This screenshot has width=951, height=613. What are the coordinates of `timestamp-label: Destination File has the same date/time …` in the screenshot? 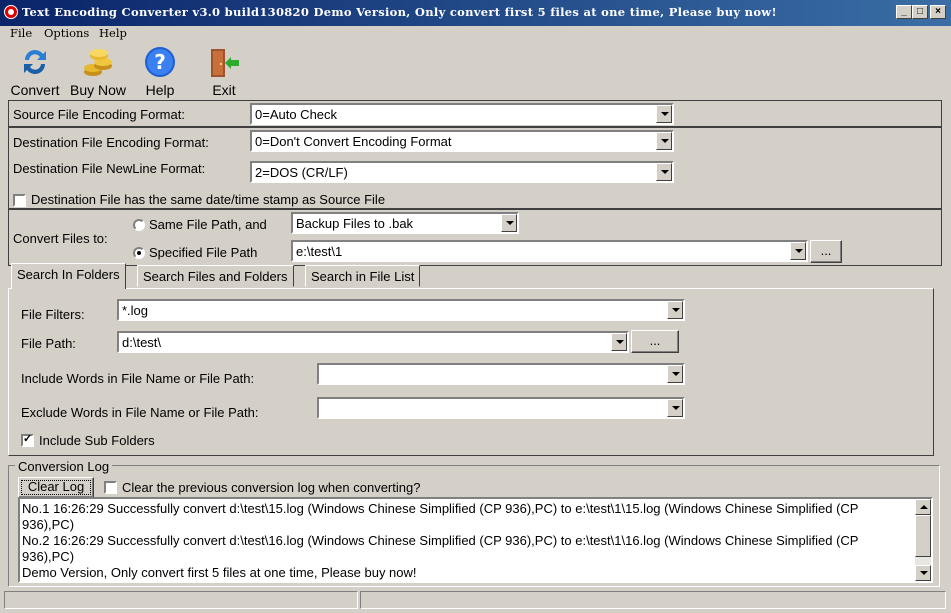 It's located at (208, 199).